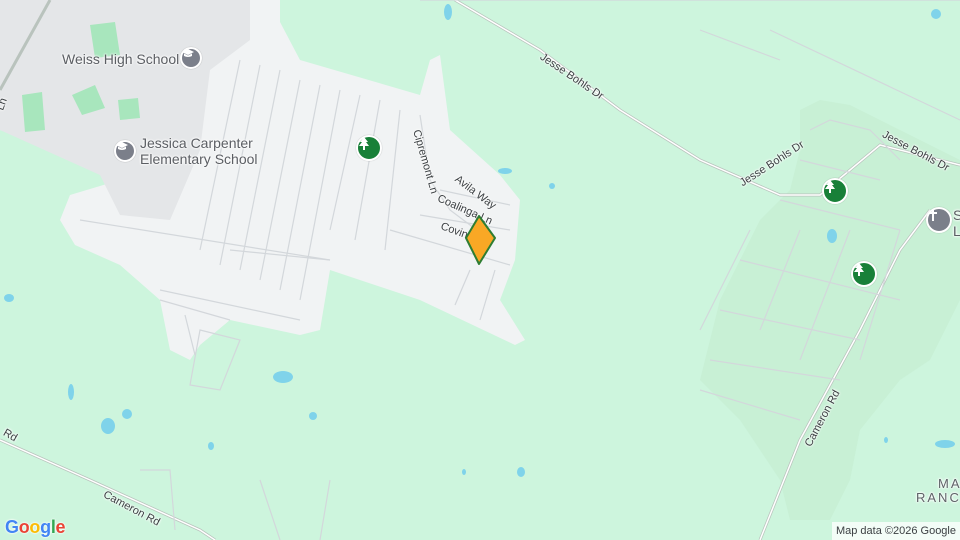 The width and height of the screenshot is (960, 540). I want to click on place-label-manor-ranch: MA RANCH, so click(938, 491).